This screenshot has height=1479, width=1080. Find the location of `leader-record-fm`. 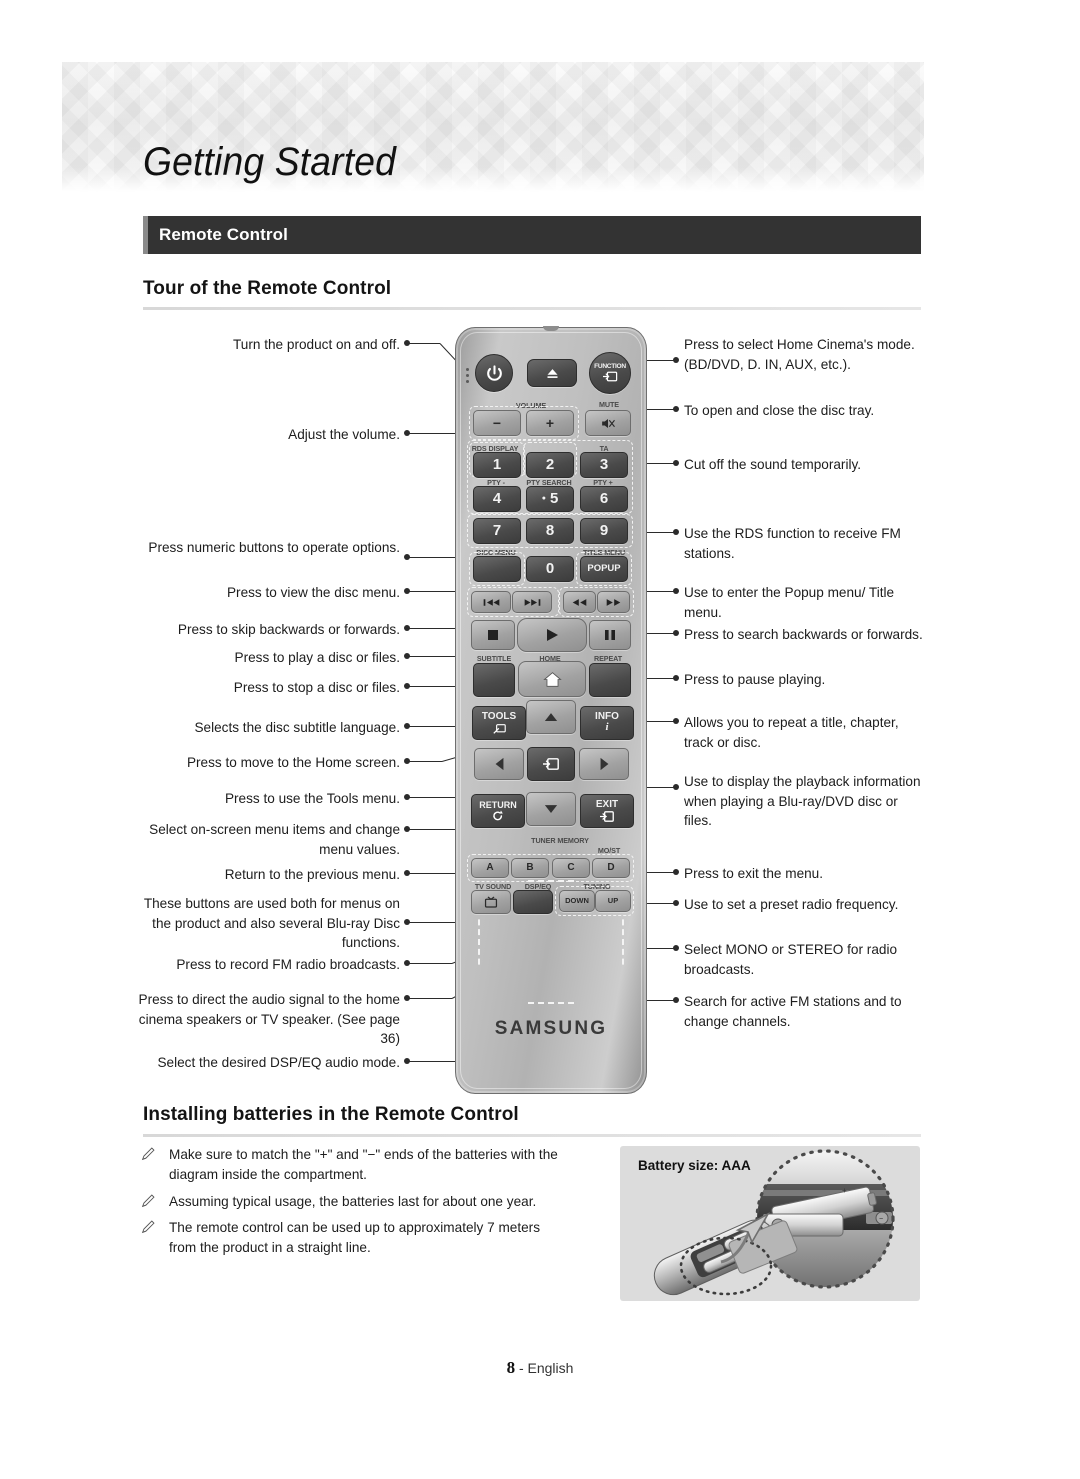

leader-record-fm is located at coordinates (429, 963).